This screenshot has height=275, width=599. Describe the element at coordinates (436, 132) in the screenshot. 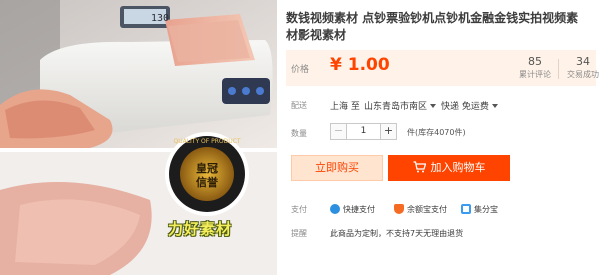

I see `stock-info: 件(库存4070件)` at that location.